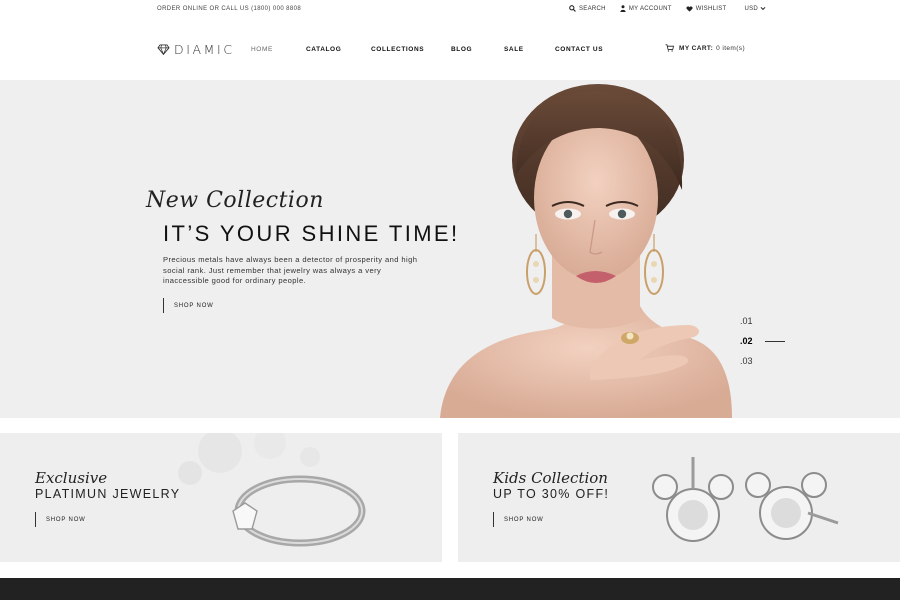  I want to click on user-icon, so click(623, 8).